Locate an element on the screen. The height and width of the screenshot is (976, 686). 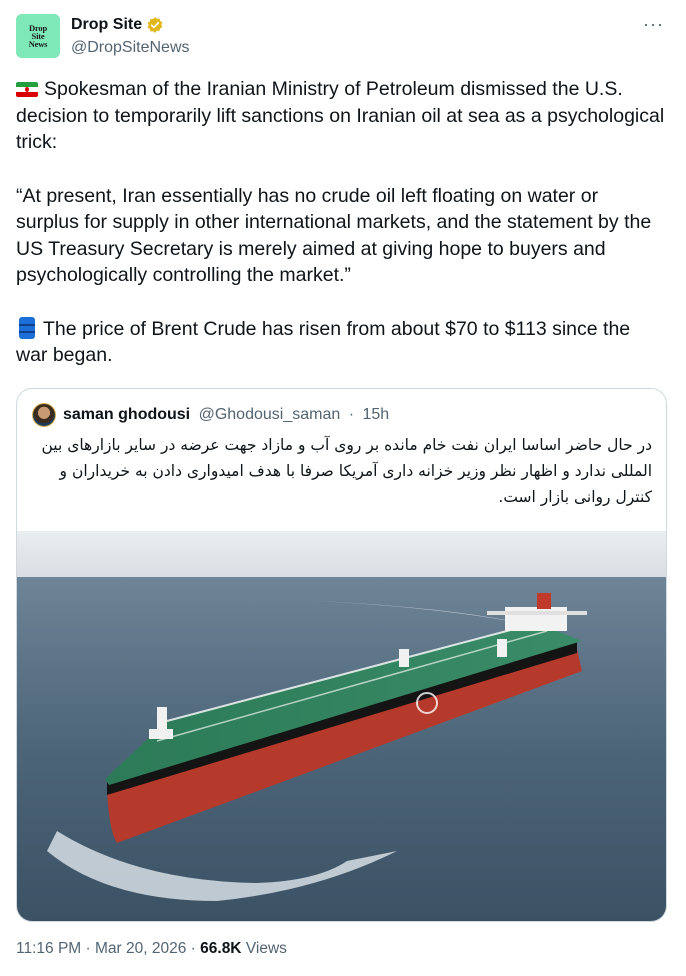
tweet-date: Mar 20, 2026 is located at coordinates (140, 948).